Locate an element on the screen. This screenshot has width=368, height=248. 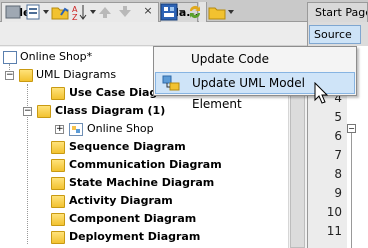
tree-item-label: Deployment Diagram is located at coordinates (135, 236).